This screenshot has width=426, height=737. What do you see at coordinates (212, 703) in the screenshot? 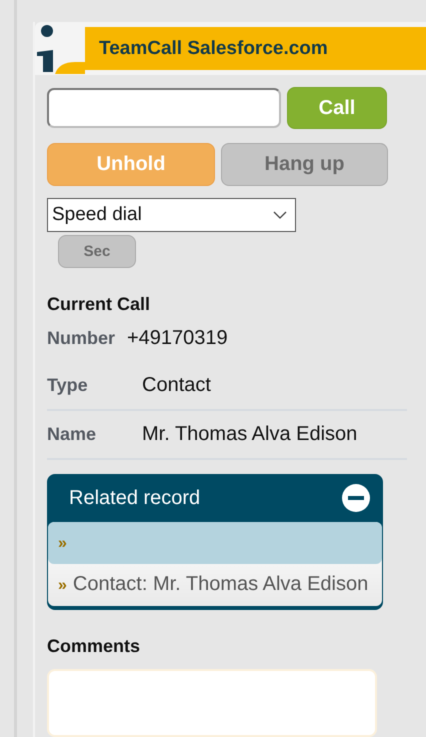
I see `comments-field` at bounding box center [212, 703].